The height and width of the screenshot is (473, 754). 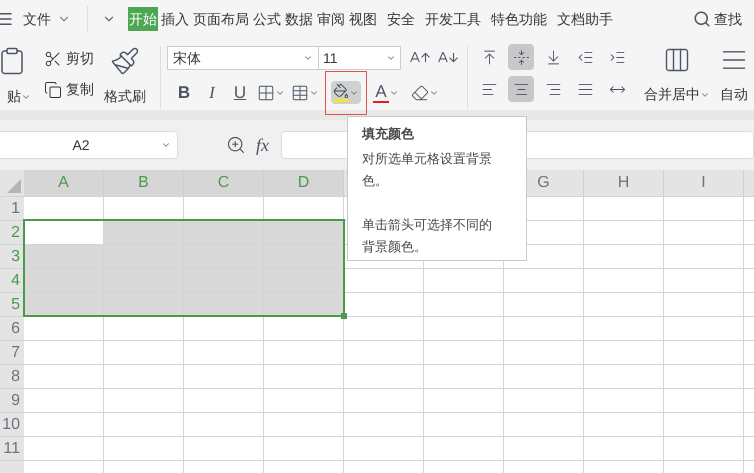 I want to click on tooltip-title: 填充颜色, so click(x=388, y=134).